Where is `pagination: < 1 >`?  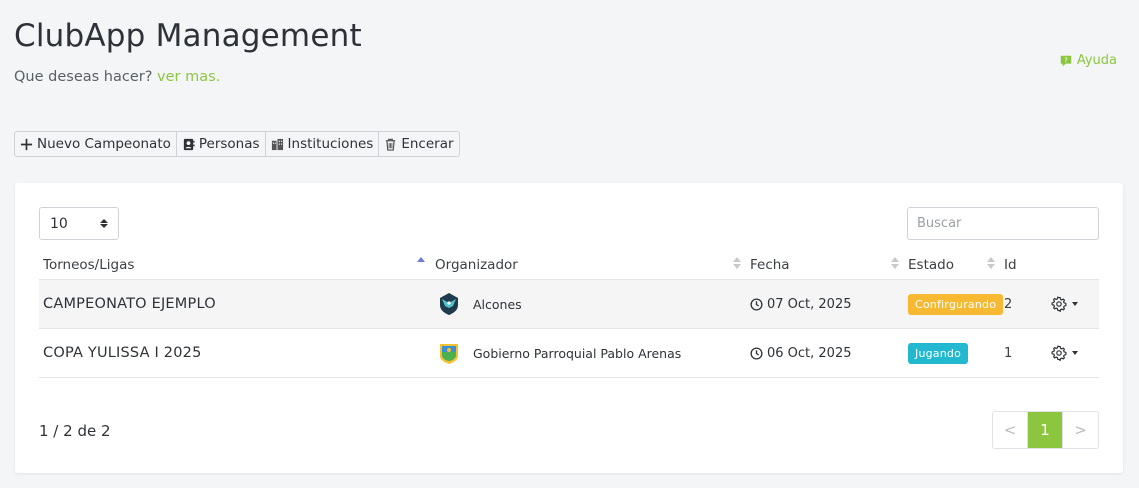
pagination: < 1 > is located at coordinates (1045, 430).